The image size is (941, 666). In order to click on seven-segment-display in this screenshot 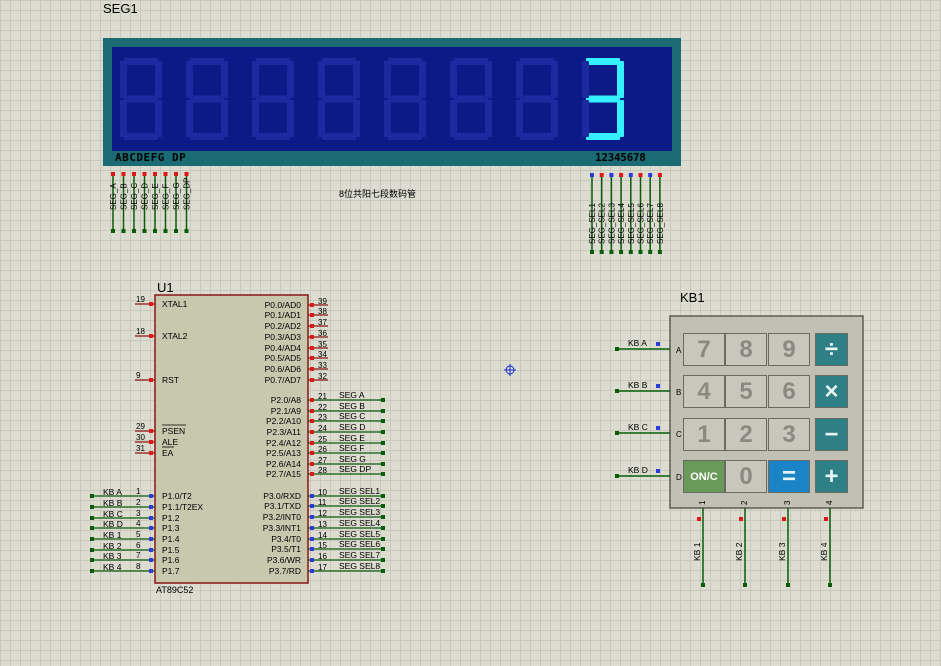, I will do `click(392, 102)`.